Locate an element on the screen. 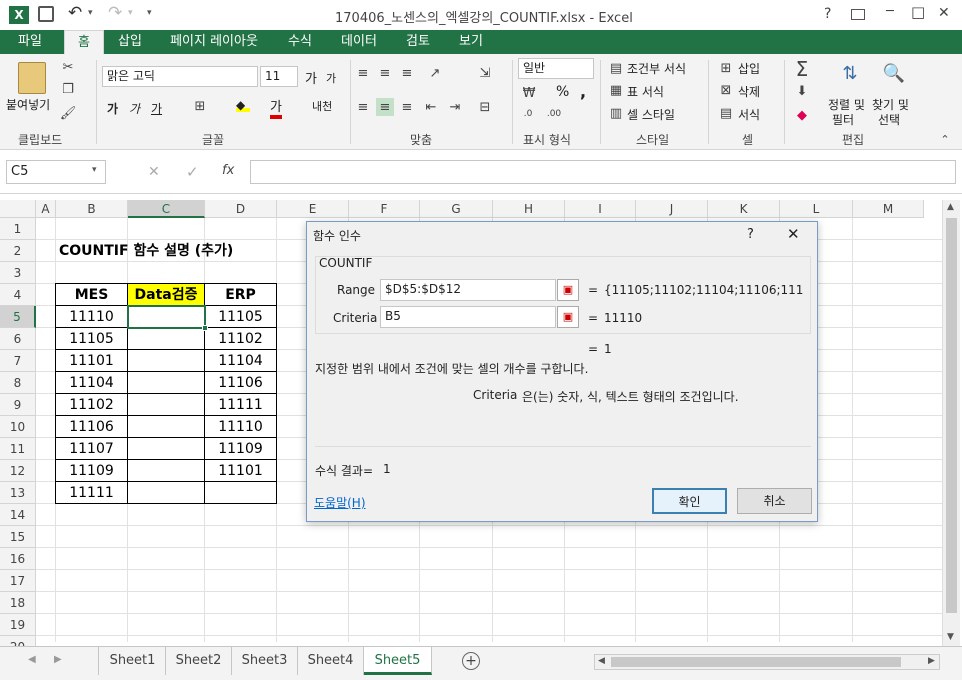 The height and width of the screenshot is (680, 962). grow-font-button: 가 is located at coordinates (311, 77).